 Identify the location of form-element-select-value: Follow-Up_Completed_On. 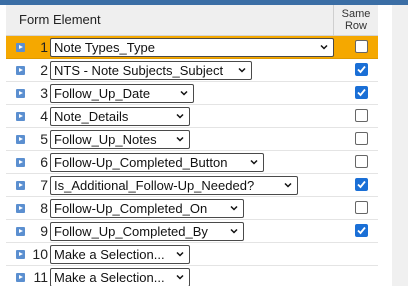
(131, 208).